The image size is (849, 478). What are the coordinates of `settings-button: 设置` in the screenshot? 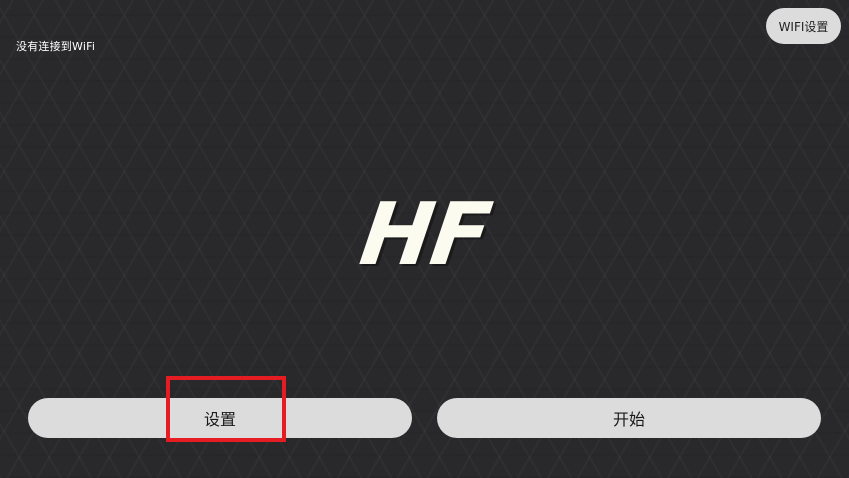 It's located at (220, 418).